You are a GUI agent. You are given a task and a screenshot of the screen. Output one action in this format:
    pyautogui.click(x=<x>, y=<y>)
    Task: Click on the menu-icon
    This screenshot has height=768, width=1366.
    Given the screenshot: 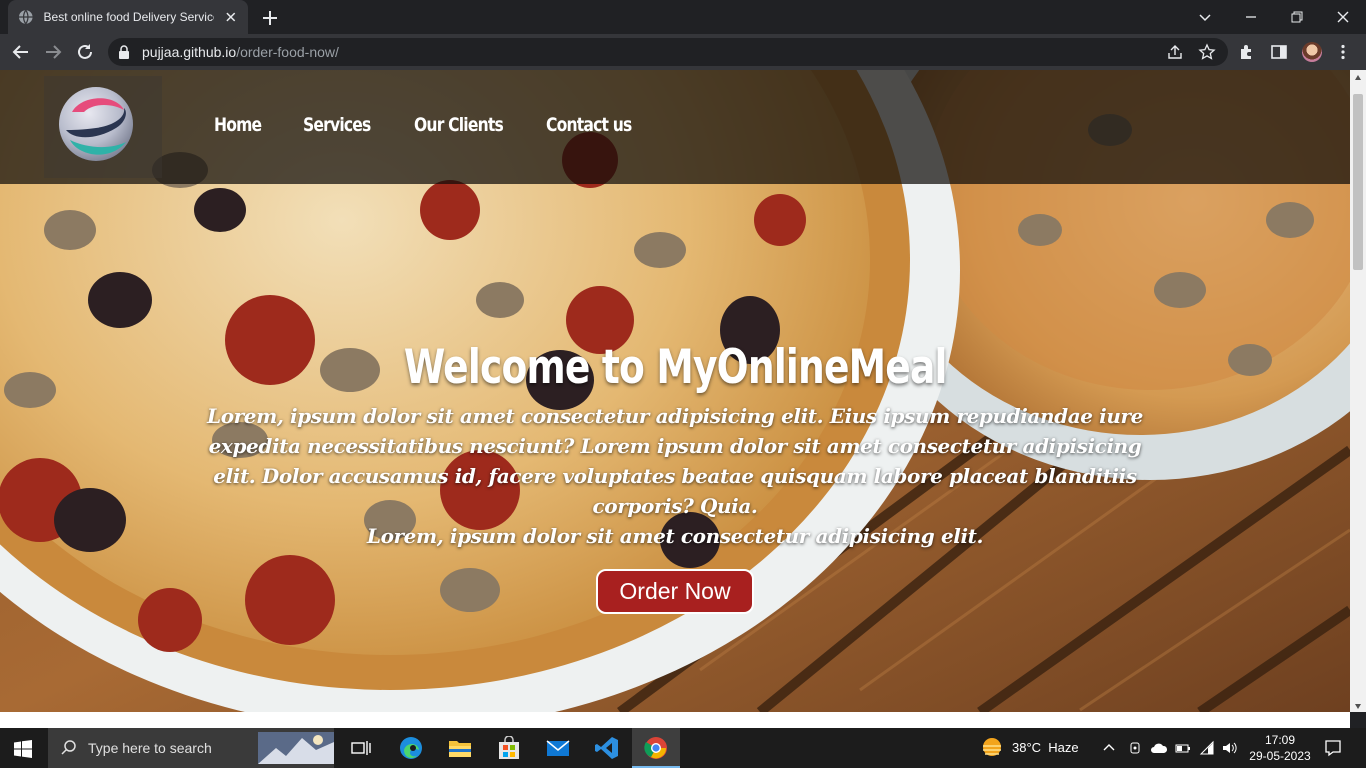 What is the action you would take?
    pyautogui.click(x=1343, y=52)
    